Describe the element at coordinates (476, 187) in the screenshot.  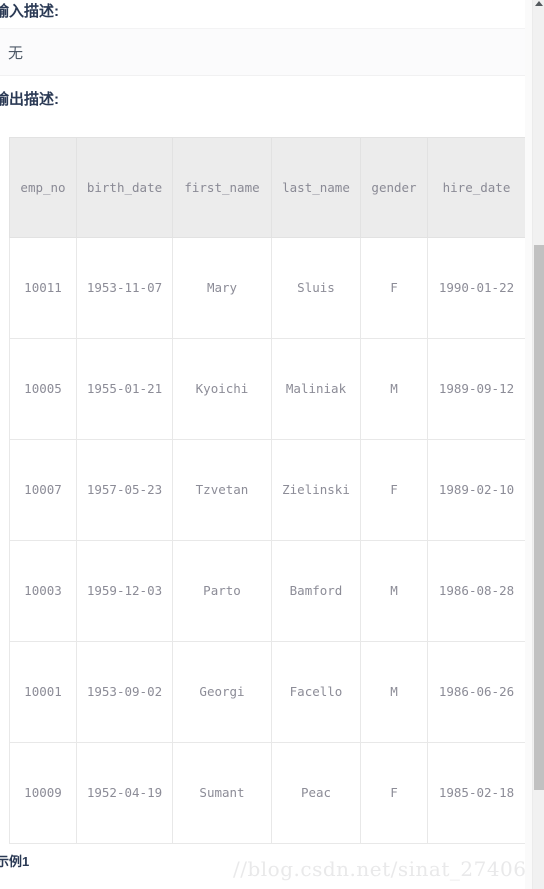
I see `column-header-hire-date: hire_date` at that location.